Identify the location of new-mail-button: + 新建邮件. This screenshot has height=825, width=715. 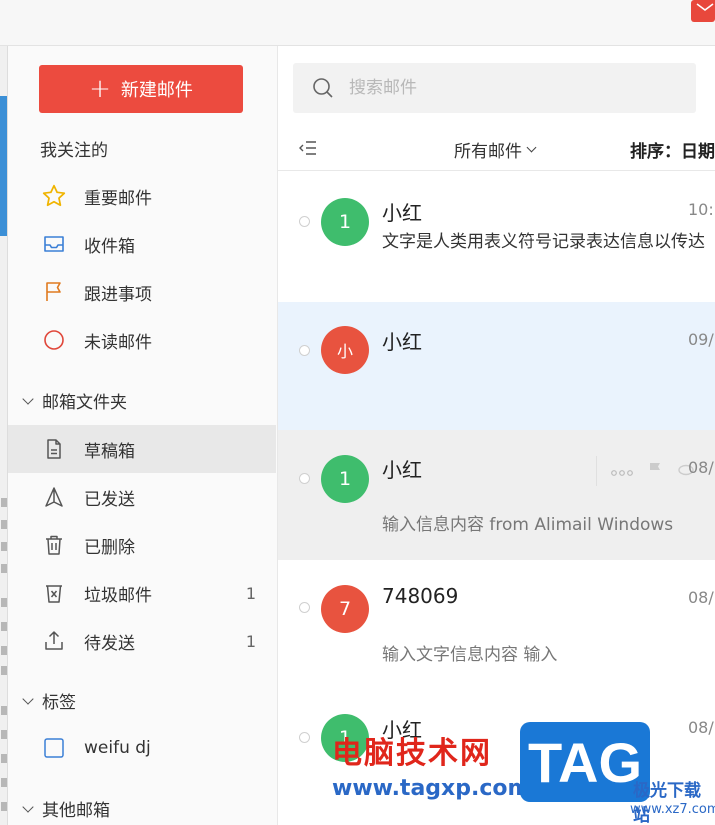
(141, 89).